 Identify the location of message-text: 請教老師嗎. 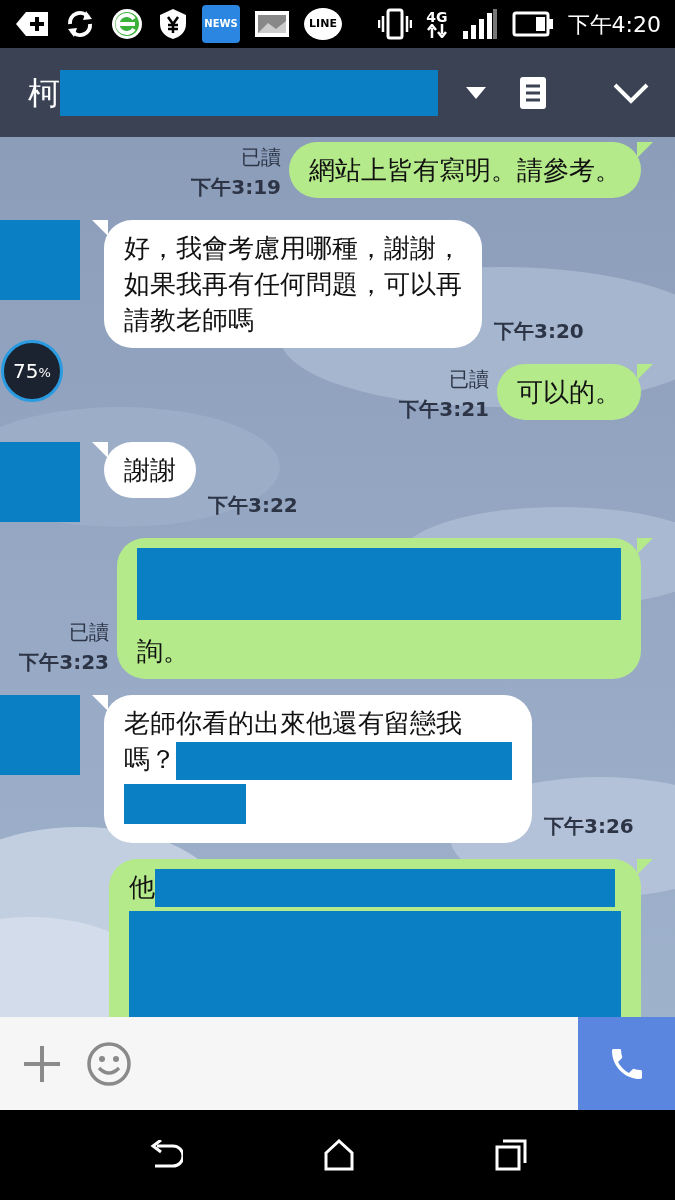
(189, 320).